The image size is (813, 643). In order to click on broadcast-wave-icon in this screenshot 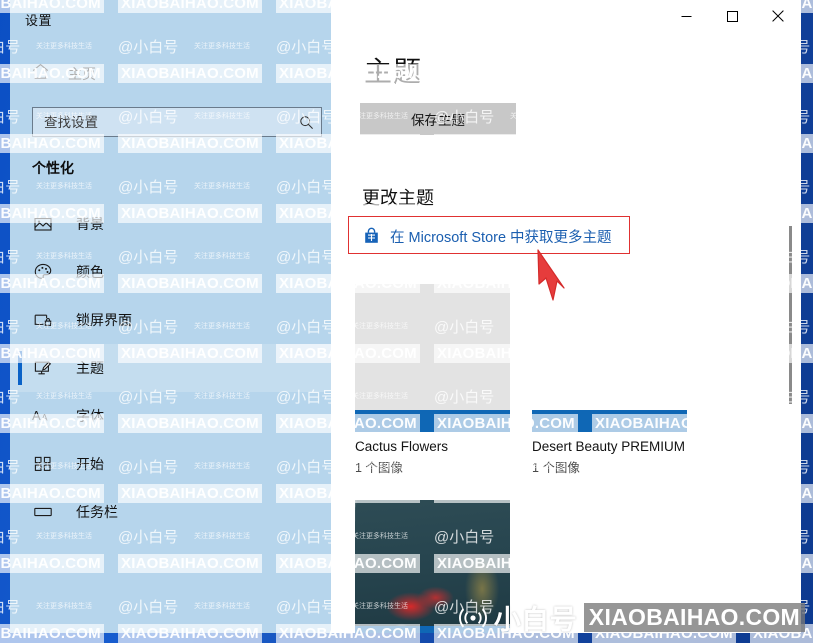, I will do `click(472, 617)`.